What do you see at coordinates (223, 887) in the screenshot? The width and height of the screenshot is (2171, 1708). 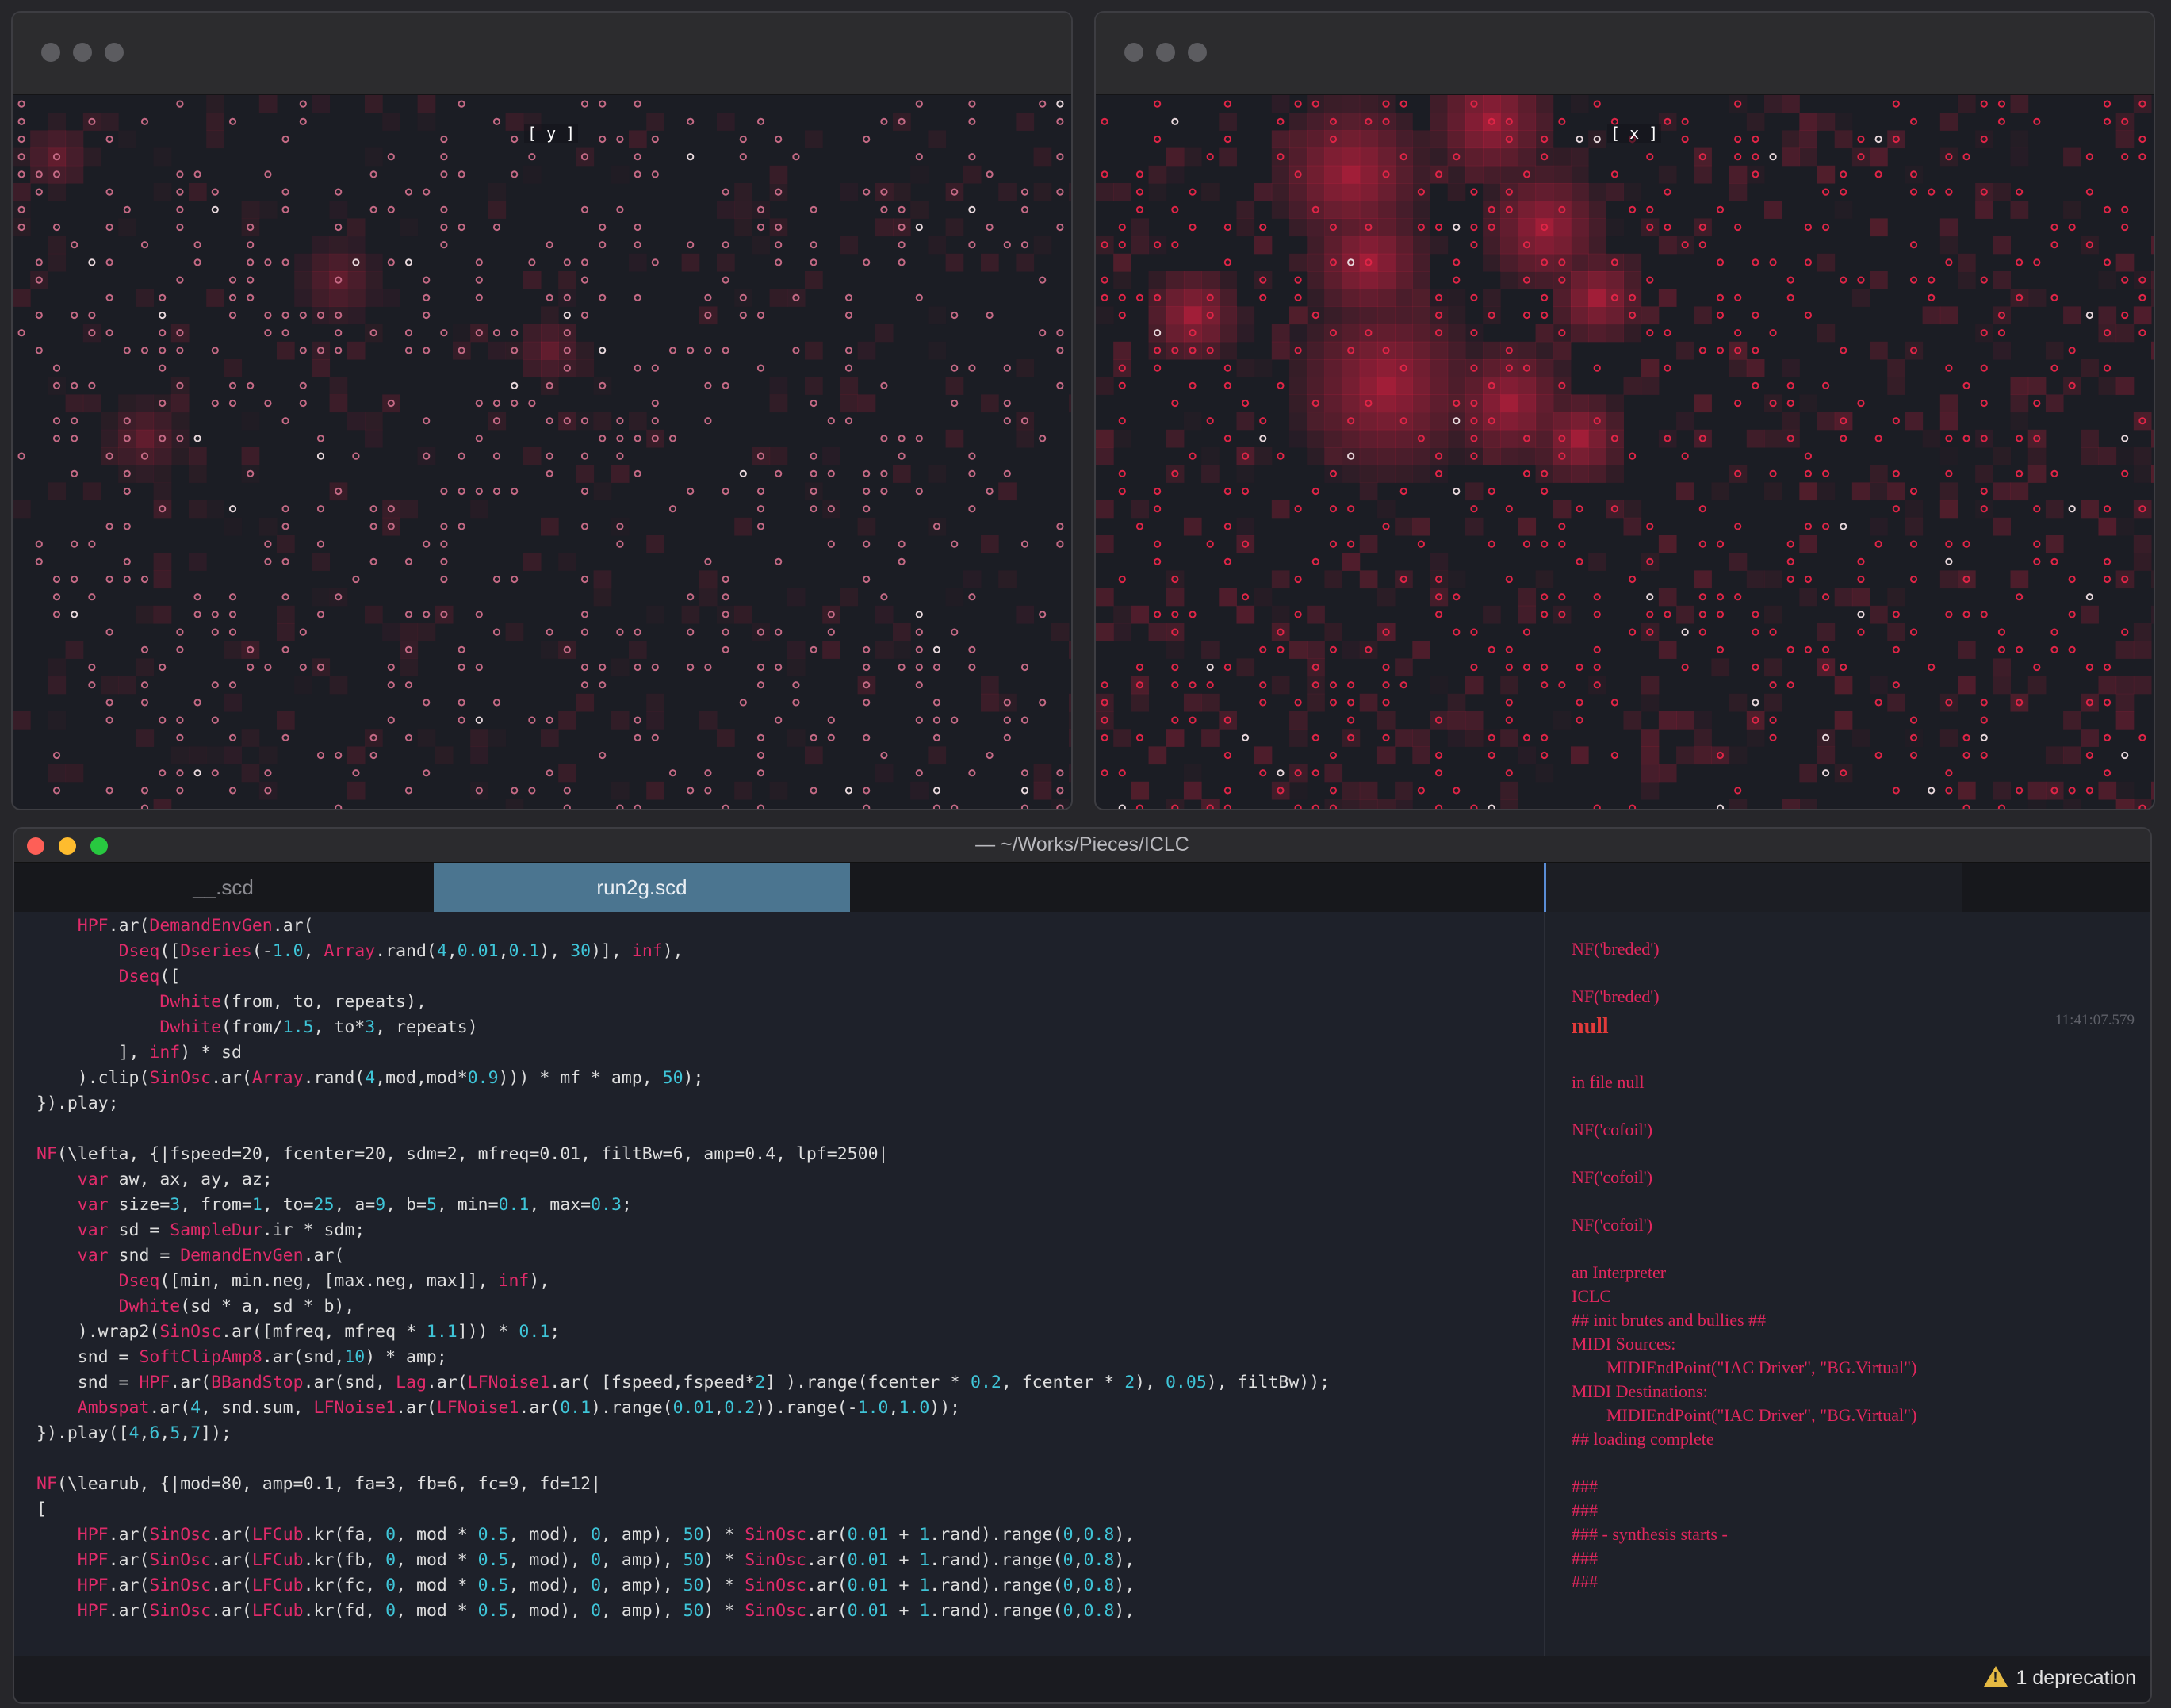 I see `tab-underscore-scd: __.scd` at bounding box center [223, 887].